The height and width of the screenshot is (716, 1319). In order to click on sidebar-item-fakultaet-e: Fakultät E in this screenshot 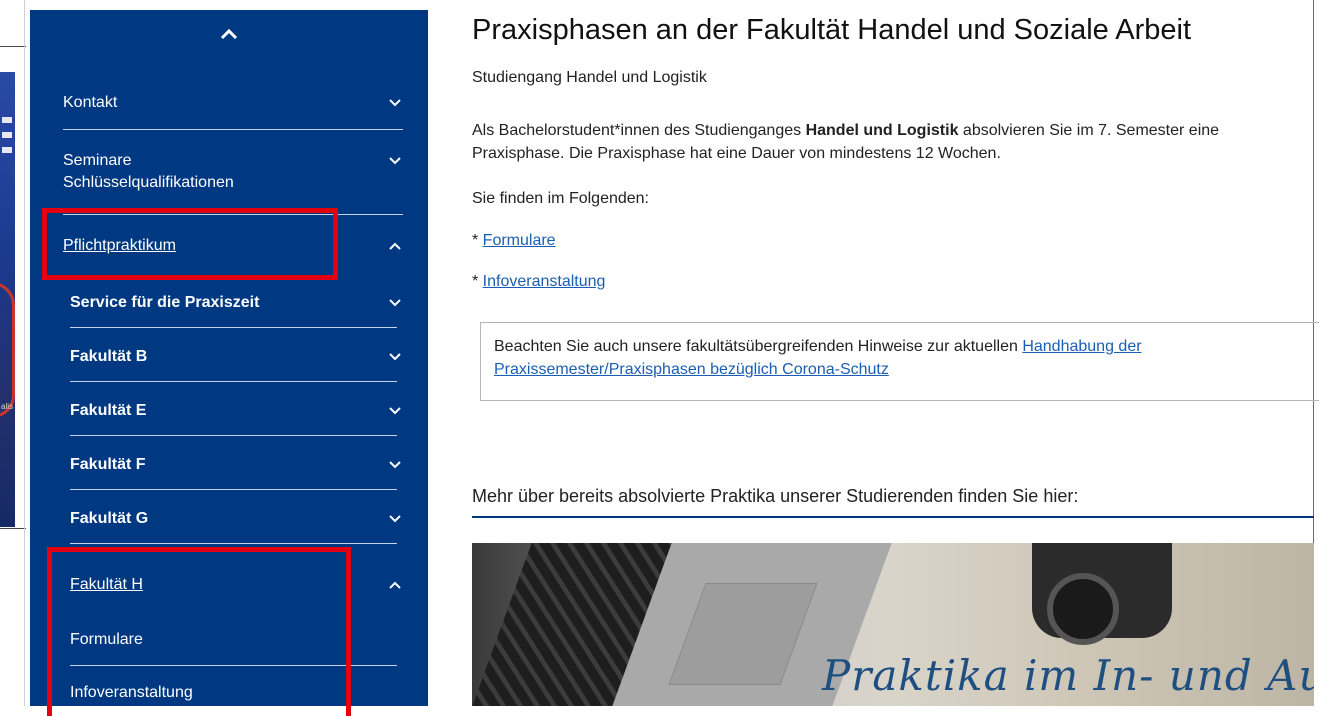, I will do `click(236, 411)`.